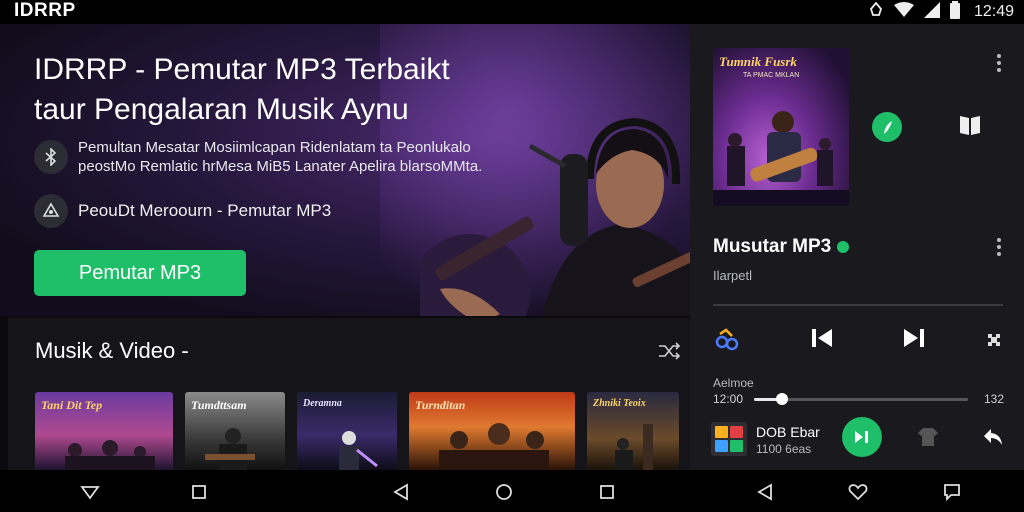 The image size is (1024, 512). I want to click on track-title: Musutar MP3, so click(781, 247).